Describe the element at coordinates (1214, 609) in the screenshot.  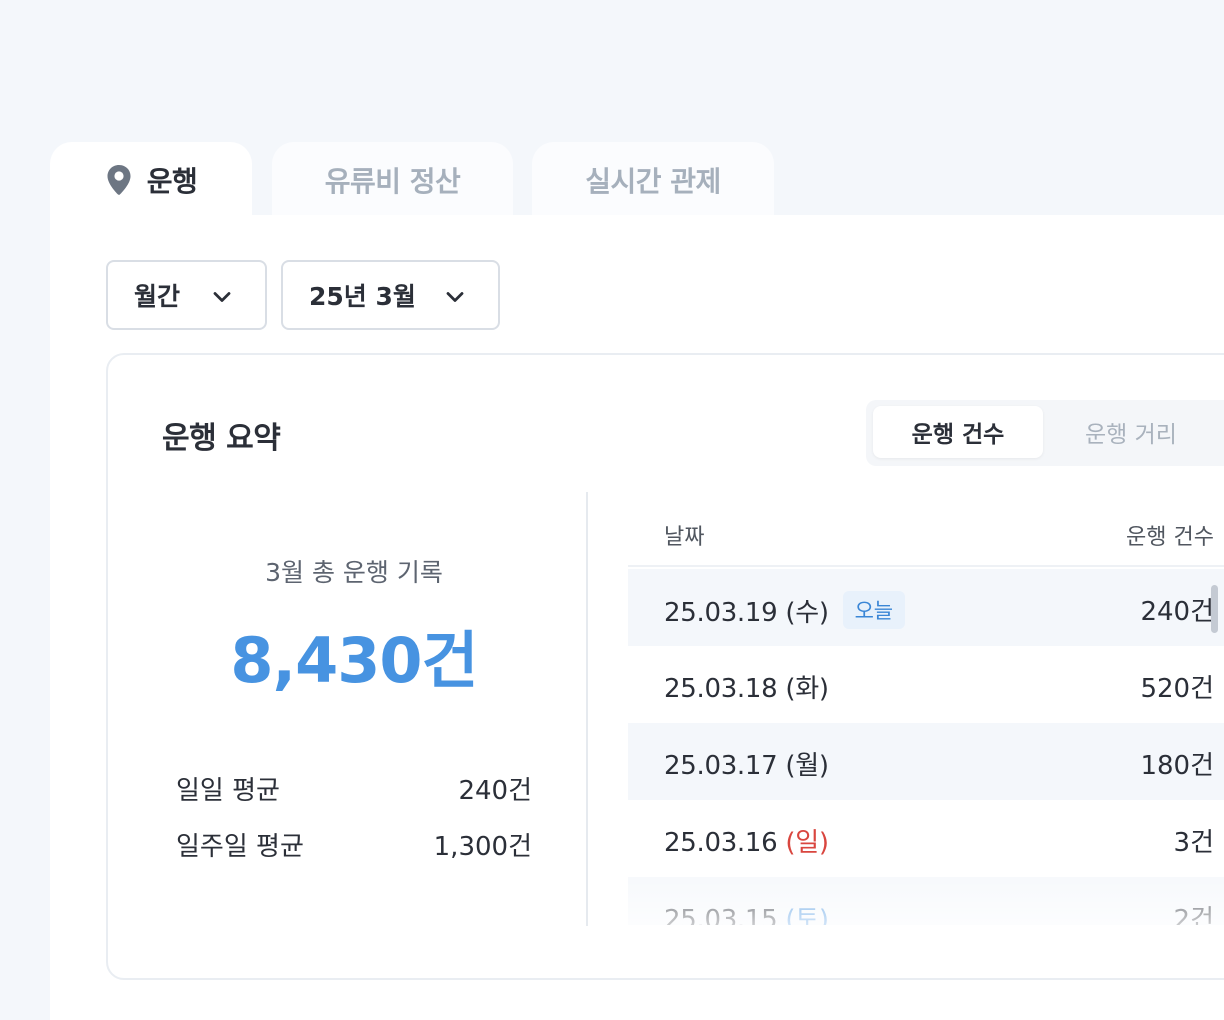
I see `table-scrollbar` at that location.